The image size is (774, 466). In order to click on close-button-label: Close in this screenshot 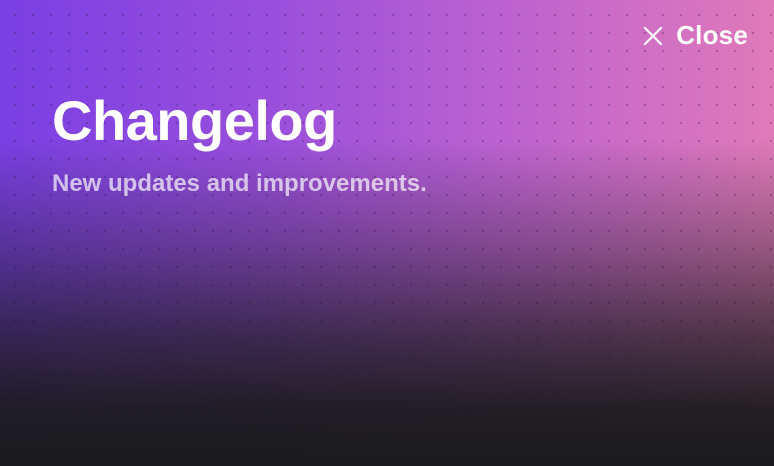, I will do `click(712, 35)`.